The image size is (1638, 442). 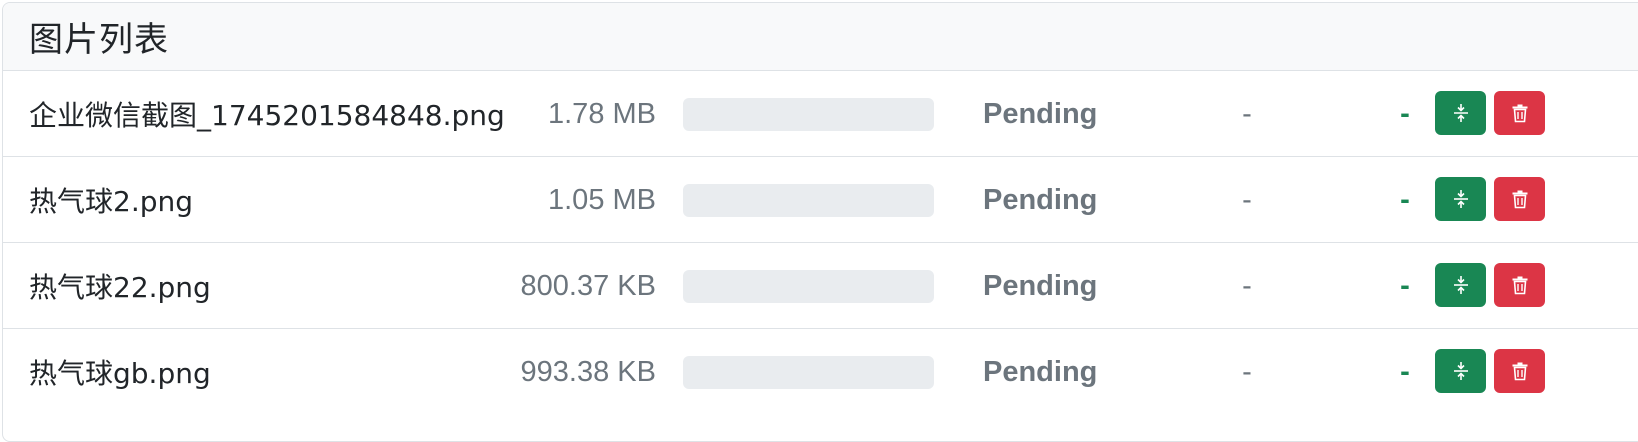 What do you see at coordinates (602, 113) in the screenshot?
I see `file-size: 1.78 MB` at bounding box center [602, 113].